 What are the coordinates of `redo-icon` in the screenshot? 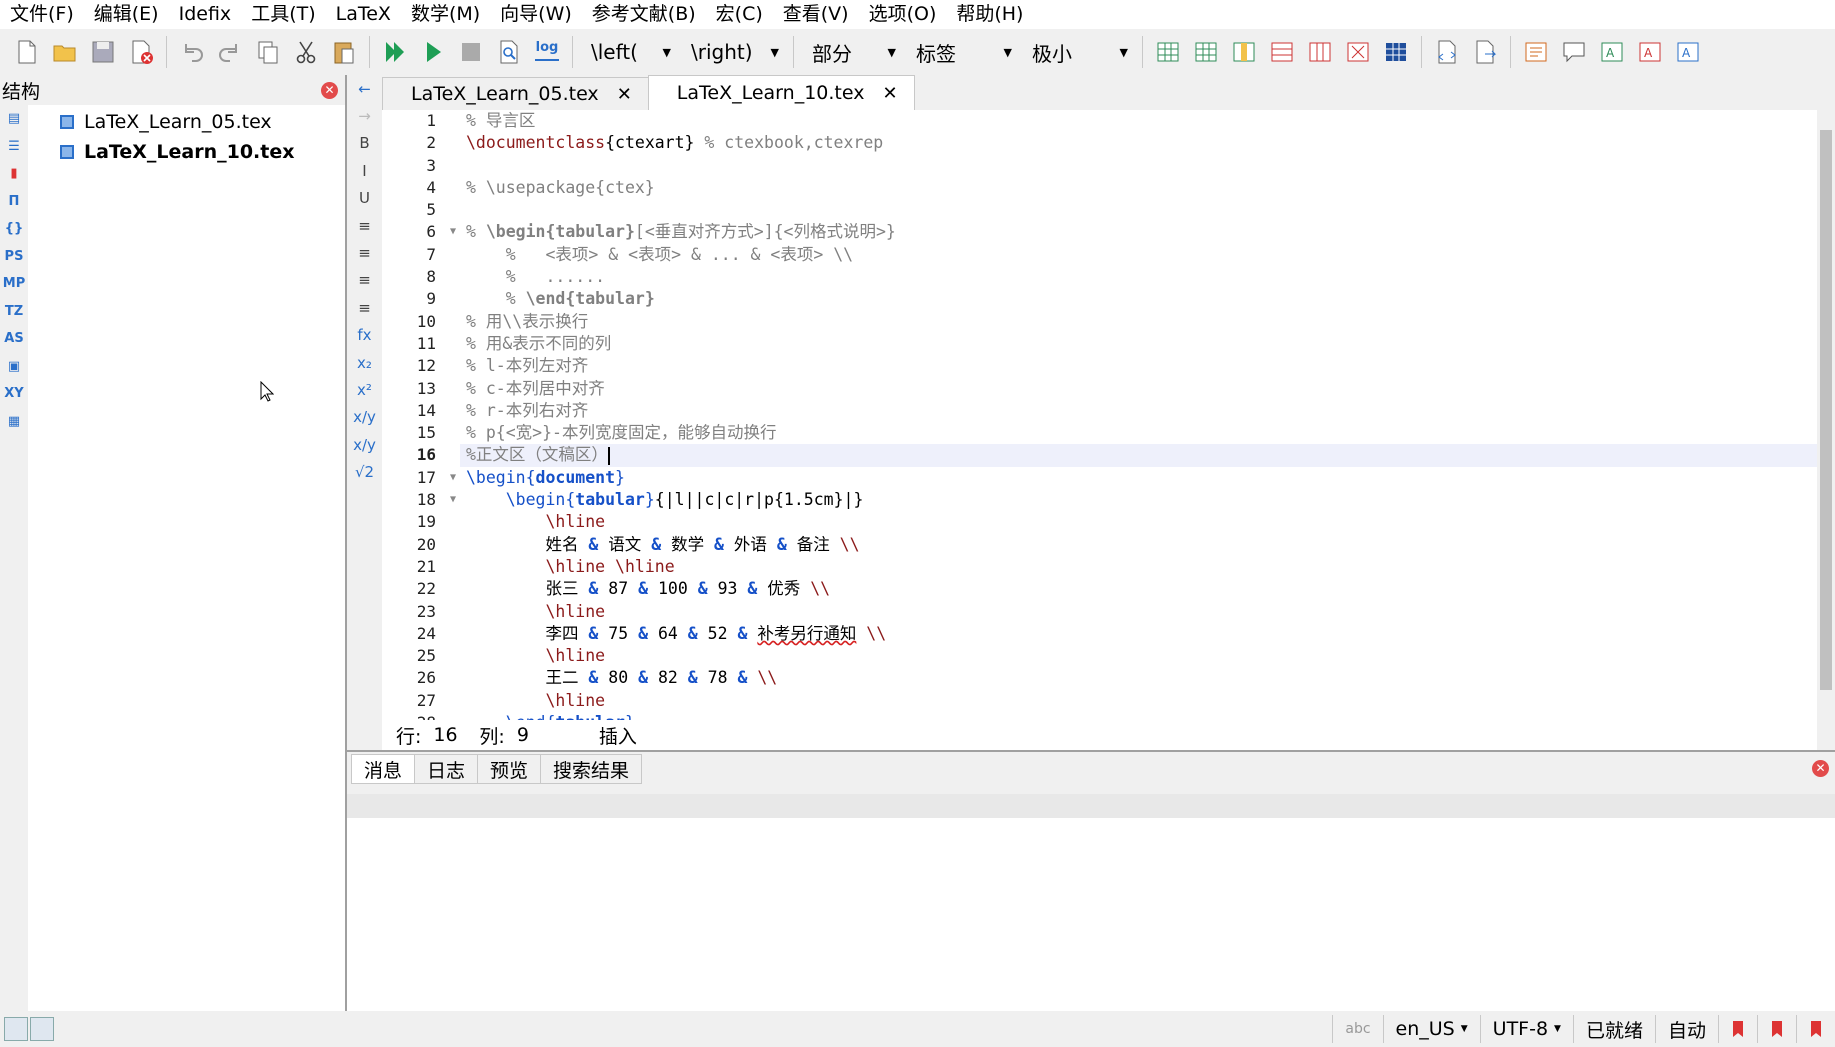 It's located at (230, 52).